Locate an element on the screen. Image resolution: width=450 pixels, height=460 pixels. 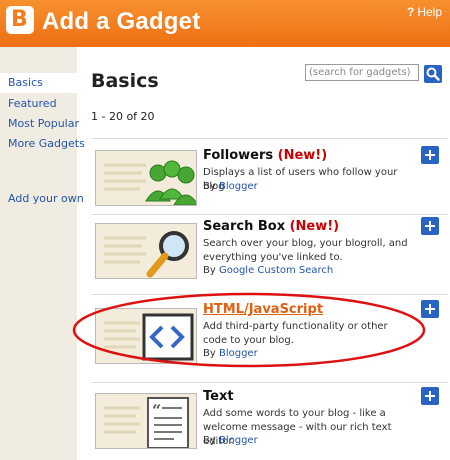
search-button is located at coordinates (433, 74).